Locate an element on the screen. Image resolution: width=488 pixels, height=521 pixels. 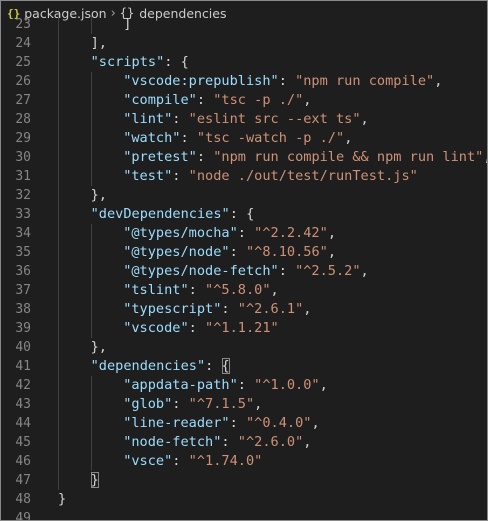
code-token: "^2.5.2" is located at coordinates (328, 271).